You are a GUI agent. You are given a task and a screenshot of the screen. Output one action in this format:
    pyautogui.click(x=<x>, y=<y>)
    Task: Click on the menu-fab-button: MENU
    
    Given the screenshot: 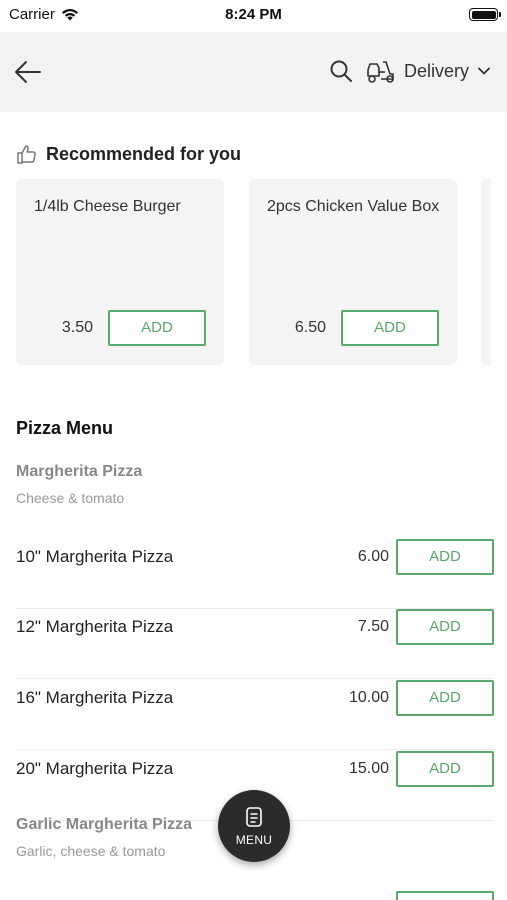 What is the action you would take?
    pyautogui.click(x=254, y=826)
    